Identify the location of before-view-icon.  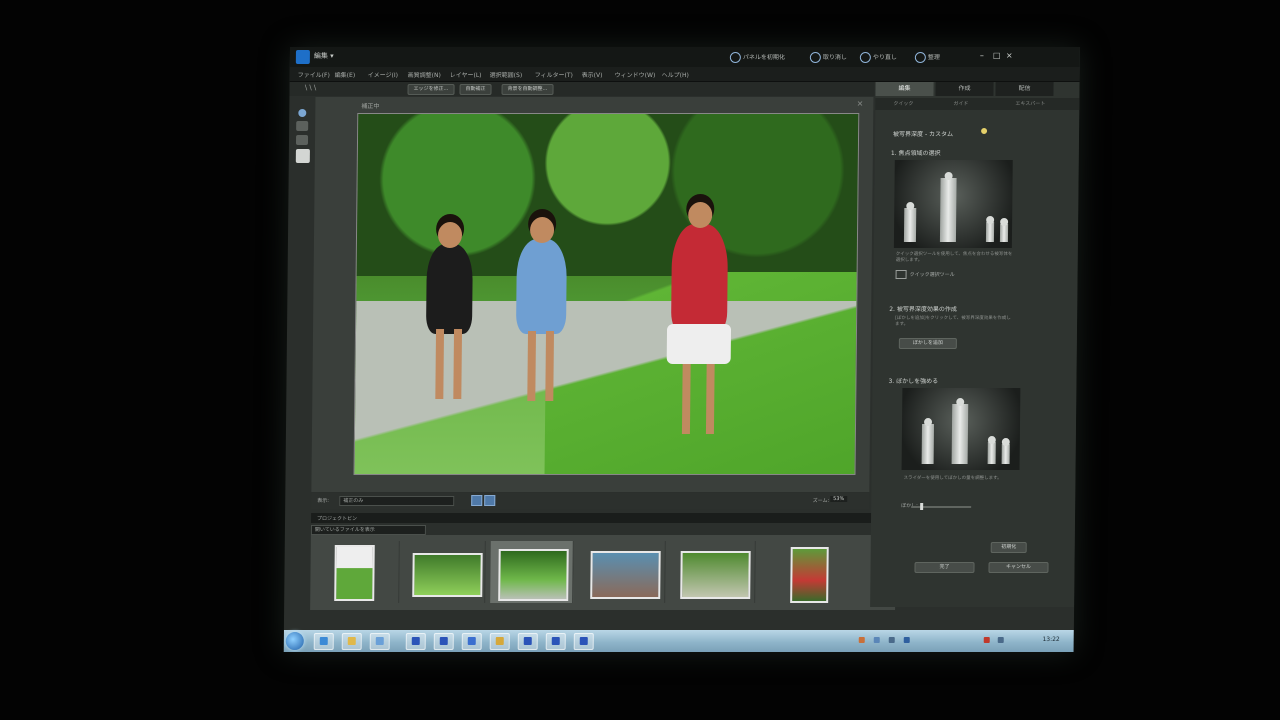
(477, 501).